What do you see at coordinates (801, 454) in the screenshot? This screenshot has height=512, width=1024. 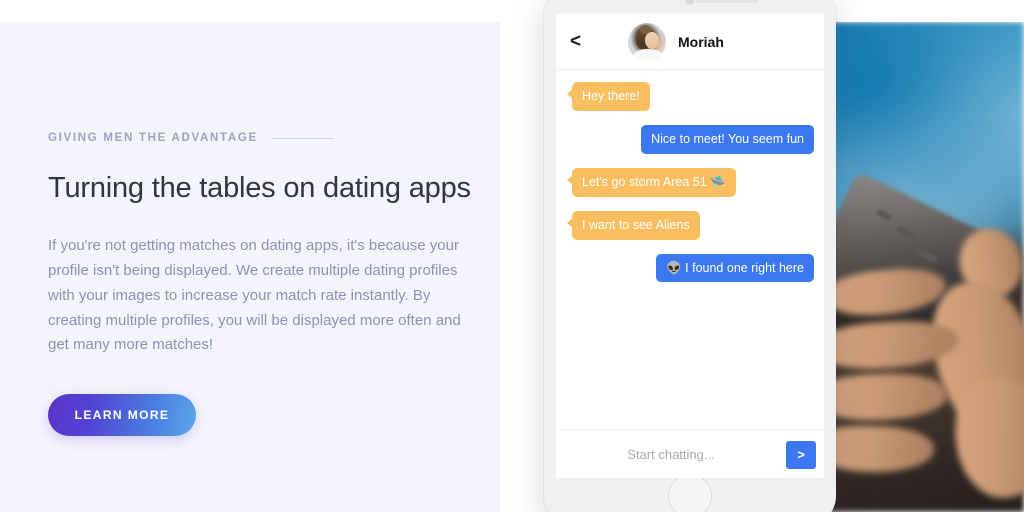 I see `send-button: >` at bounding box center [801, 454].